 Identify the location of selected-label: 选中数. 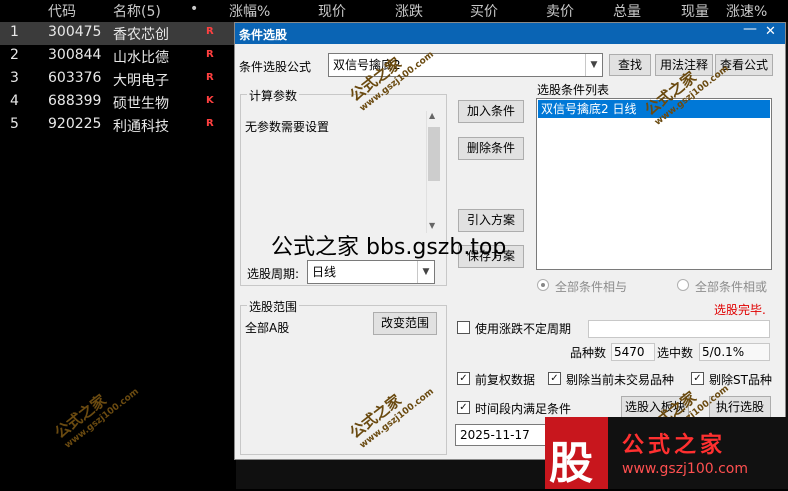
(675, 353).